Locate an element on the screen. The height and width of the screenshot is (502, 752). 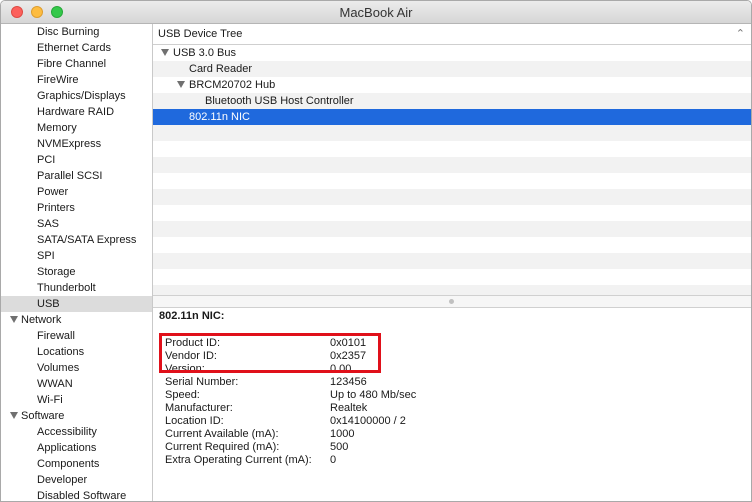
property-value: 0x14100000 / 2 is located at coordinates (368, 421).